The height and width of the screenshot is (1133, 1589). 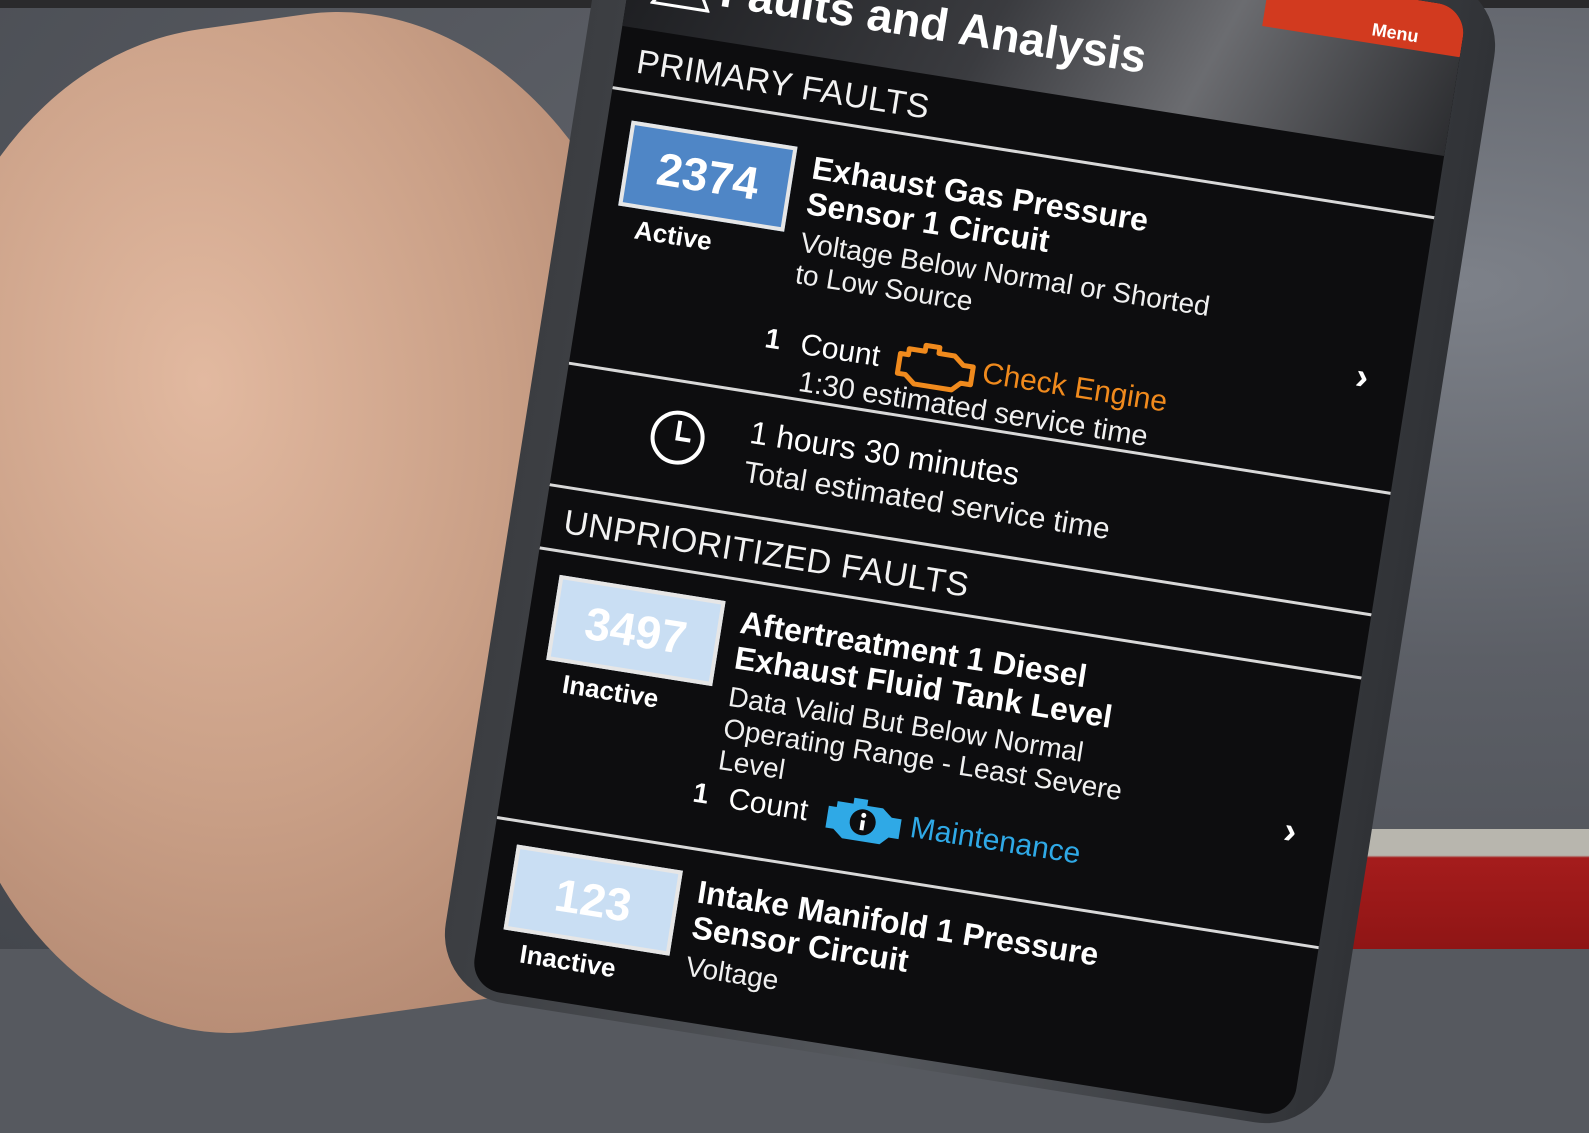 What do you see at coordinates (680, 6) in the screenshot?
I see `mountain-logo-icon` at bounding box center [680, 6].